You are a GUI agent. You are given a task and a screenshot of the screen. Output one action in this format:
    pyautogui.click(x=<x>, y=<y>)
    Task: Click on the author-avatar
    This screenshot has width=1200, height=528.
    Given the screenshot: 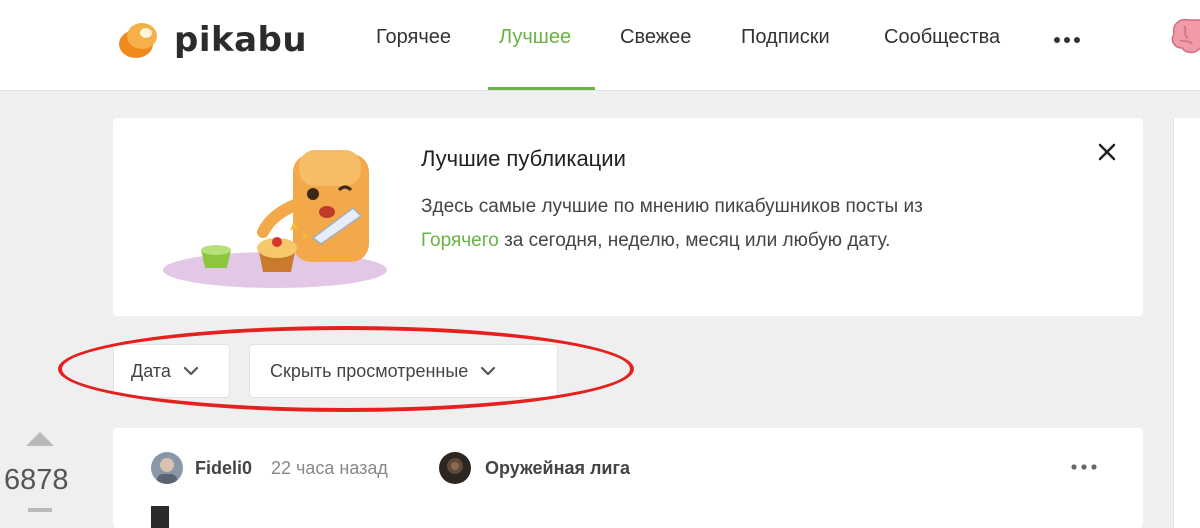 What is the action you would take?
    pyautogui.click(x=167, y=468)
    